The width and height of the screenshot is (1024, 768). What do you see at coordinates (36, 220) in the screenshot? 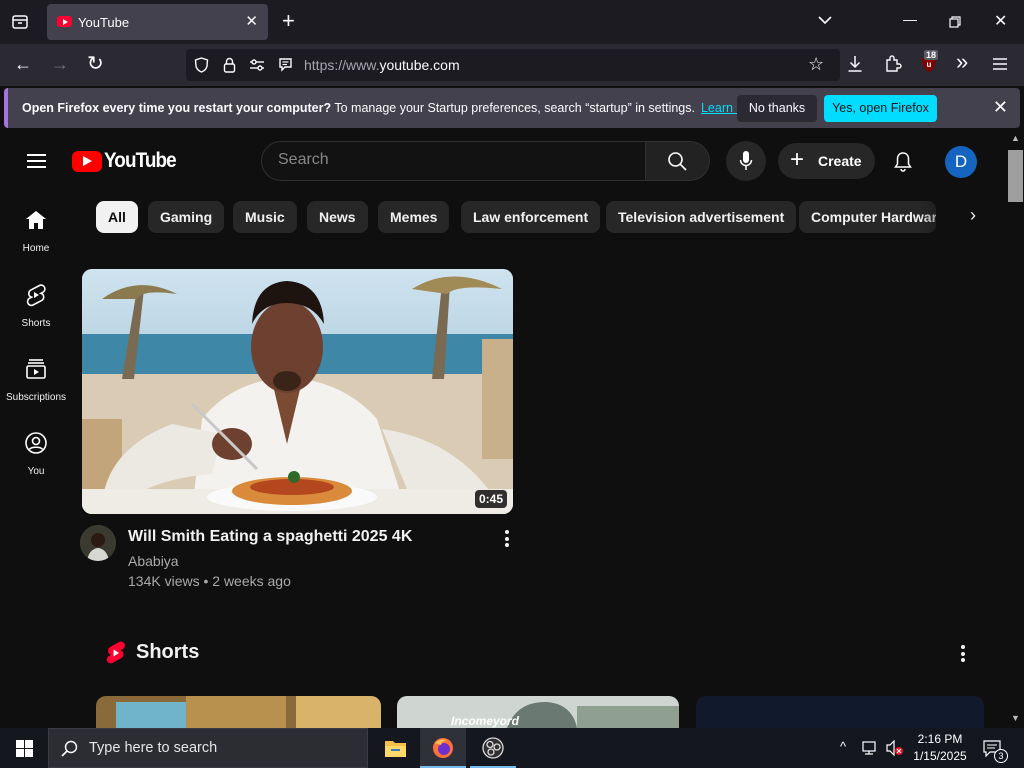
I see `home-icon` at bounding box center [36, 220].